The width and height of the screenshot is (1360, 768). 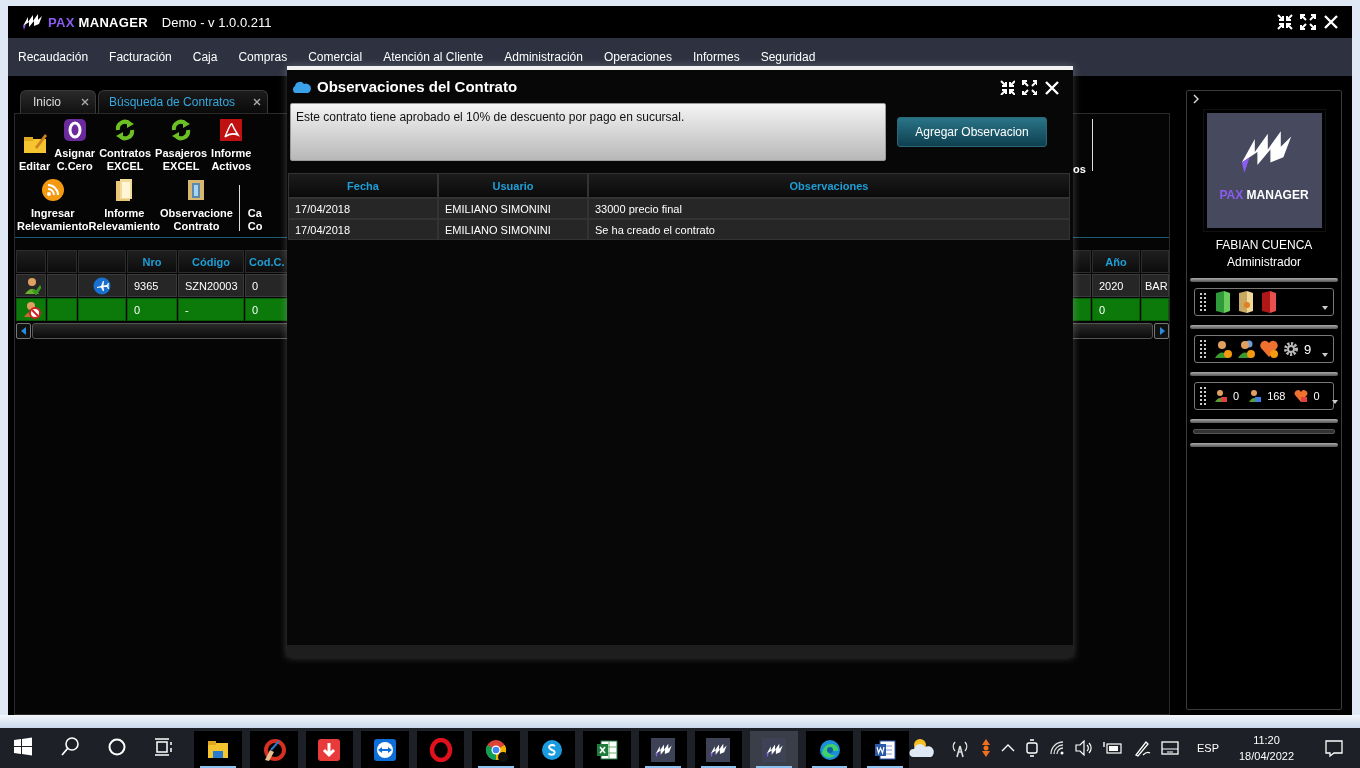 What do you see at coordinates (1007, 748) in the screenshot?
I see `chevron-up-icon` at bounding box center [1007, 748].